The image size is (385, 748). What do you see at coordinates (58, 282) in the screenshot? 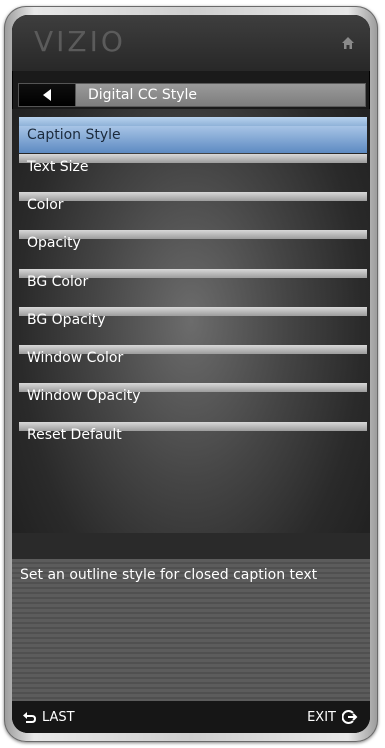
I see `menu-item-label: BG Color` at bounding box center [58, 282].